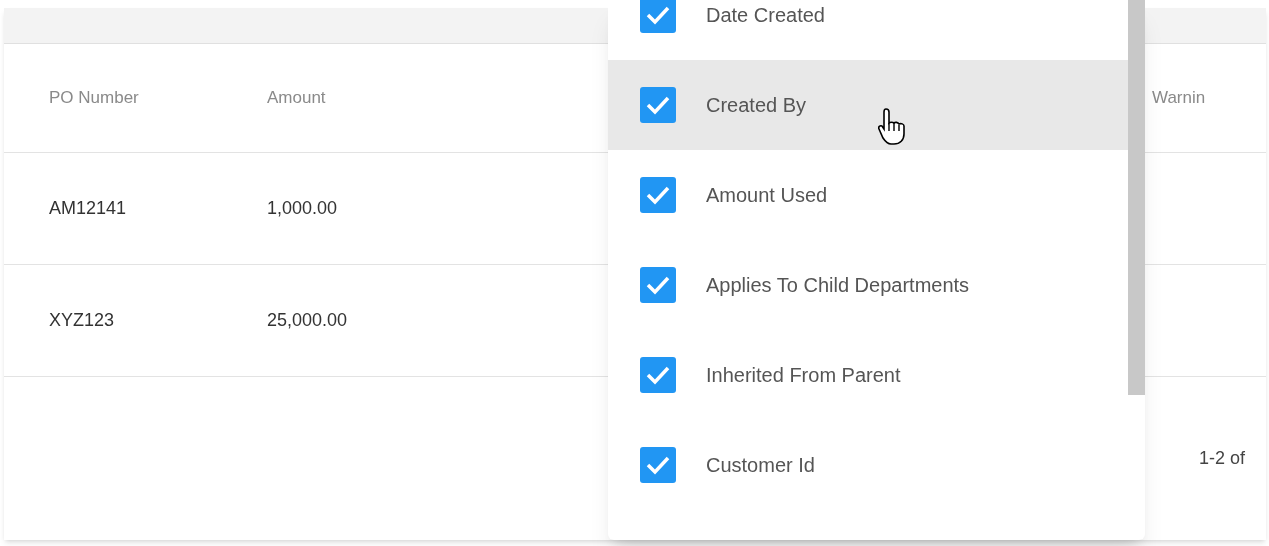 The height and width of the screenshot is (546, 1269). I want to click on table-cell: AM12141, so click(88, 208).